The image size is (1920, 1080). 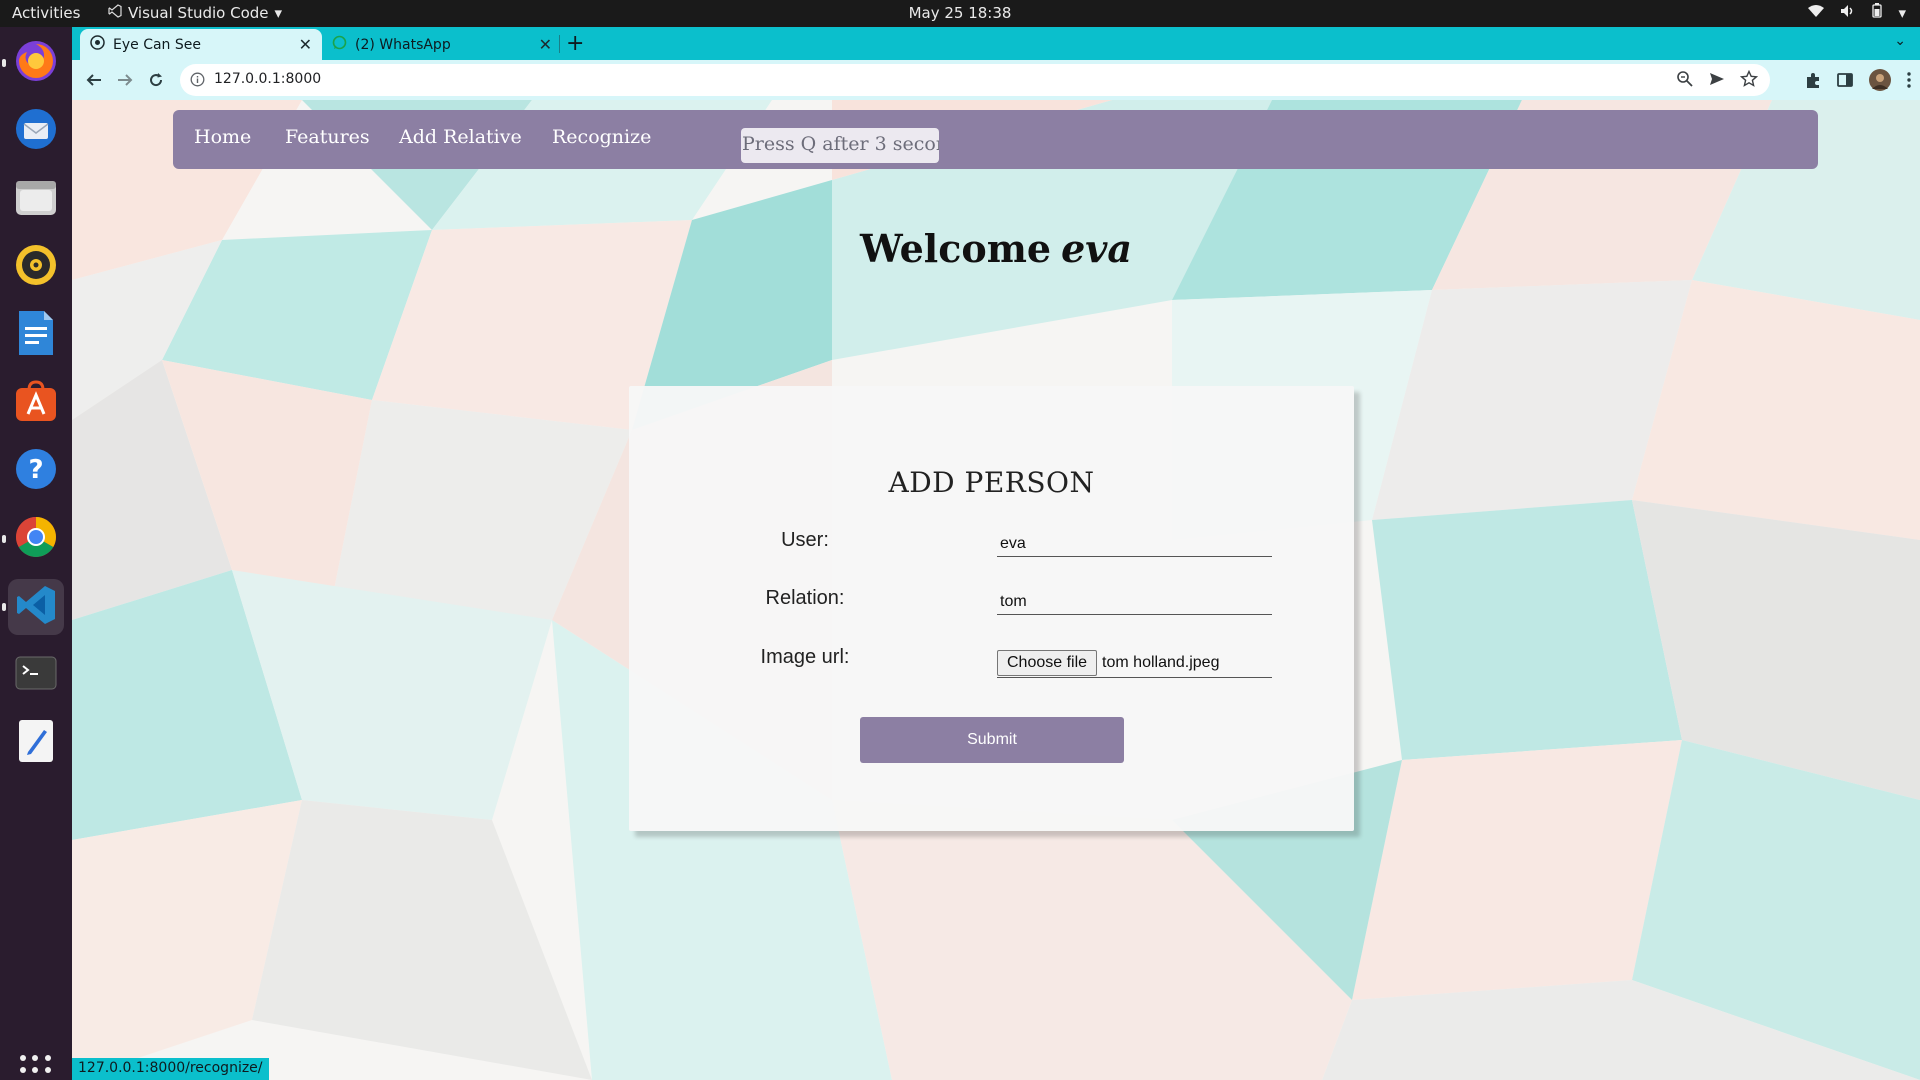 I want to click on welcome-username: eva, so click(x=1096, y=248).